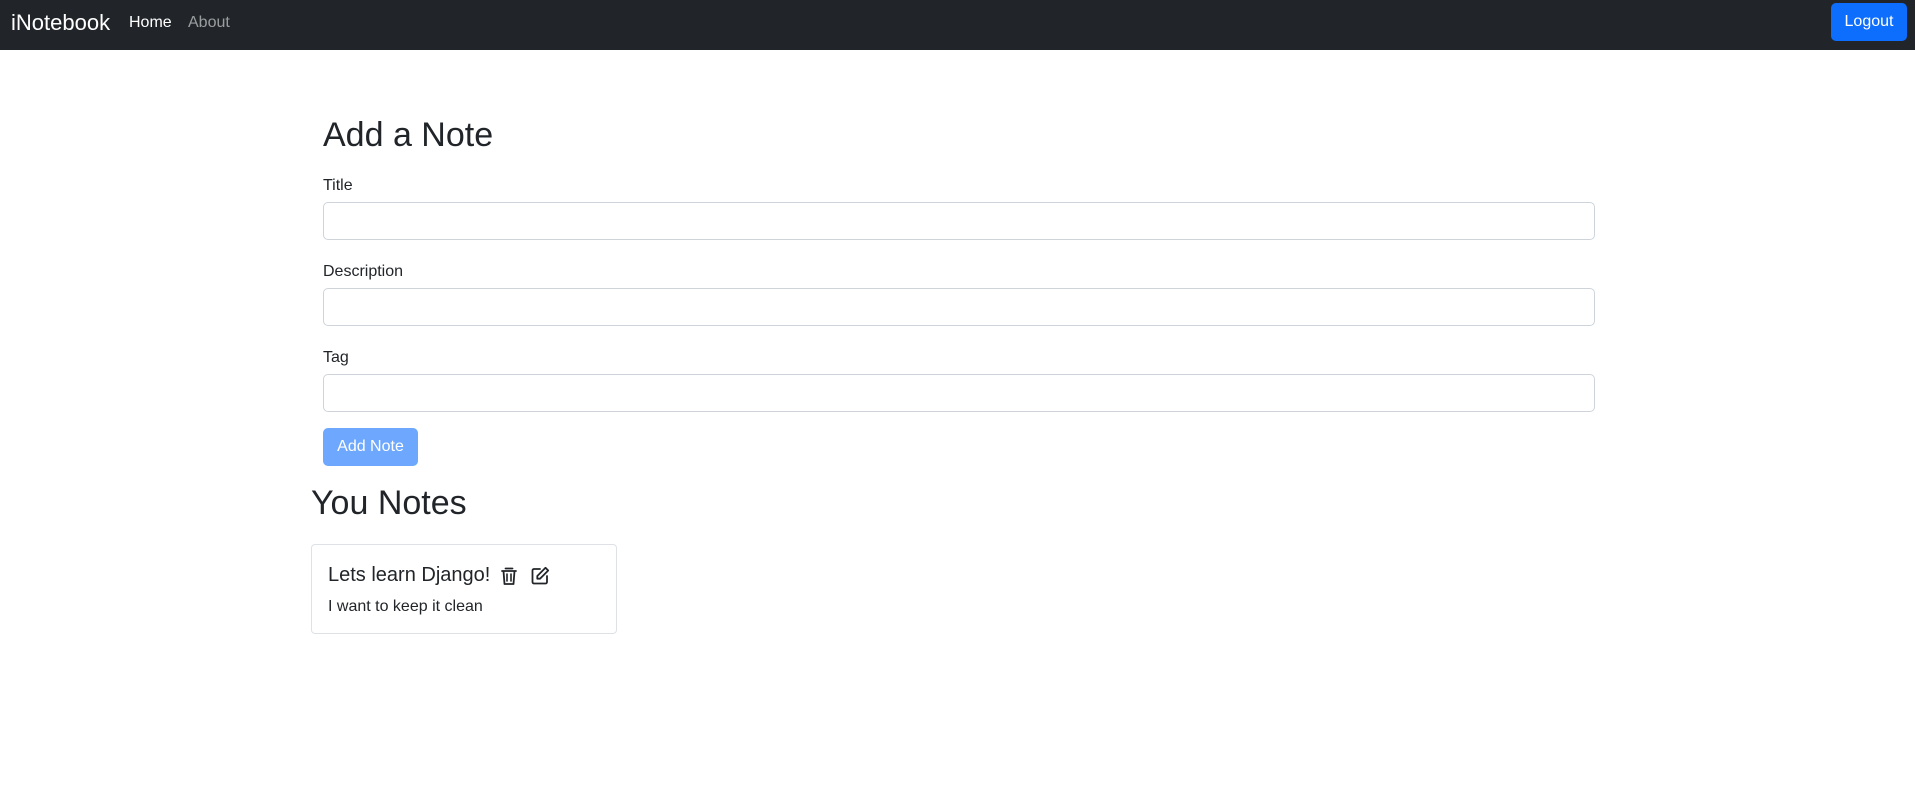  Describe the element at coordinates (959, 307) in the screenshot. I see `description-input` at that location.